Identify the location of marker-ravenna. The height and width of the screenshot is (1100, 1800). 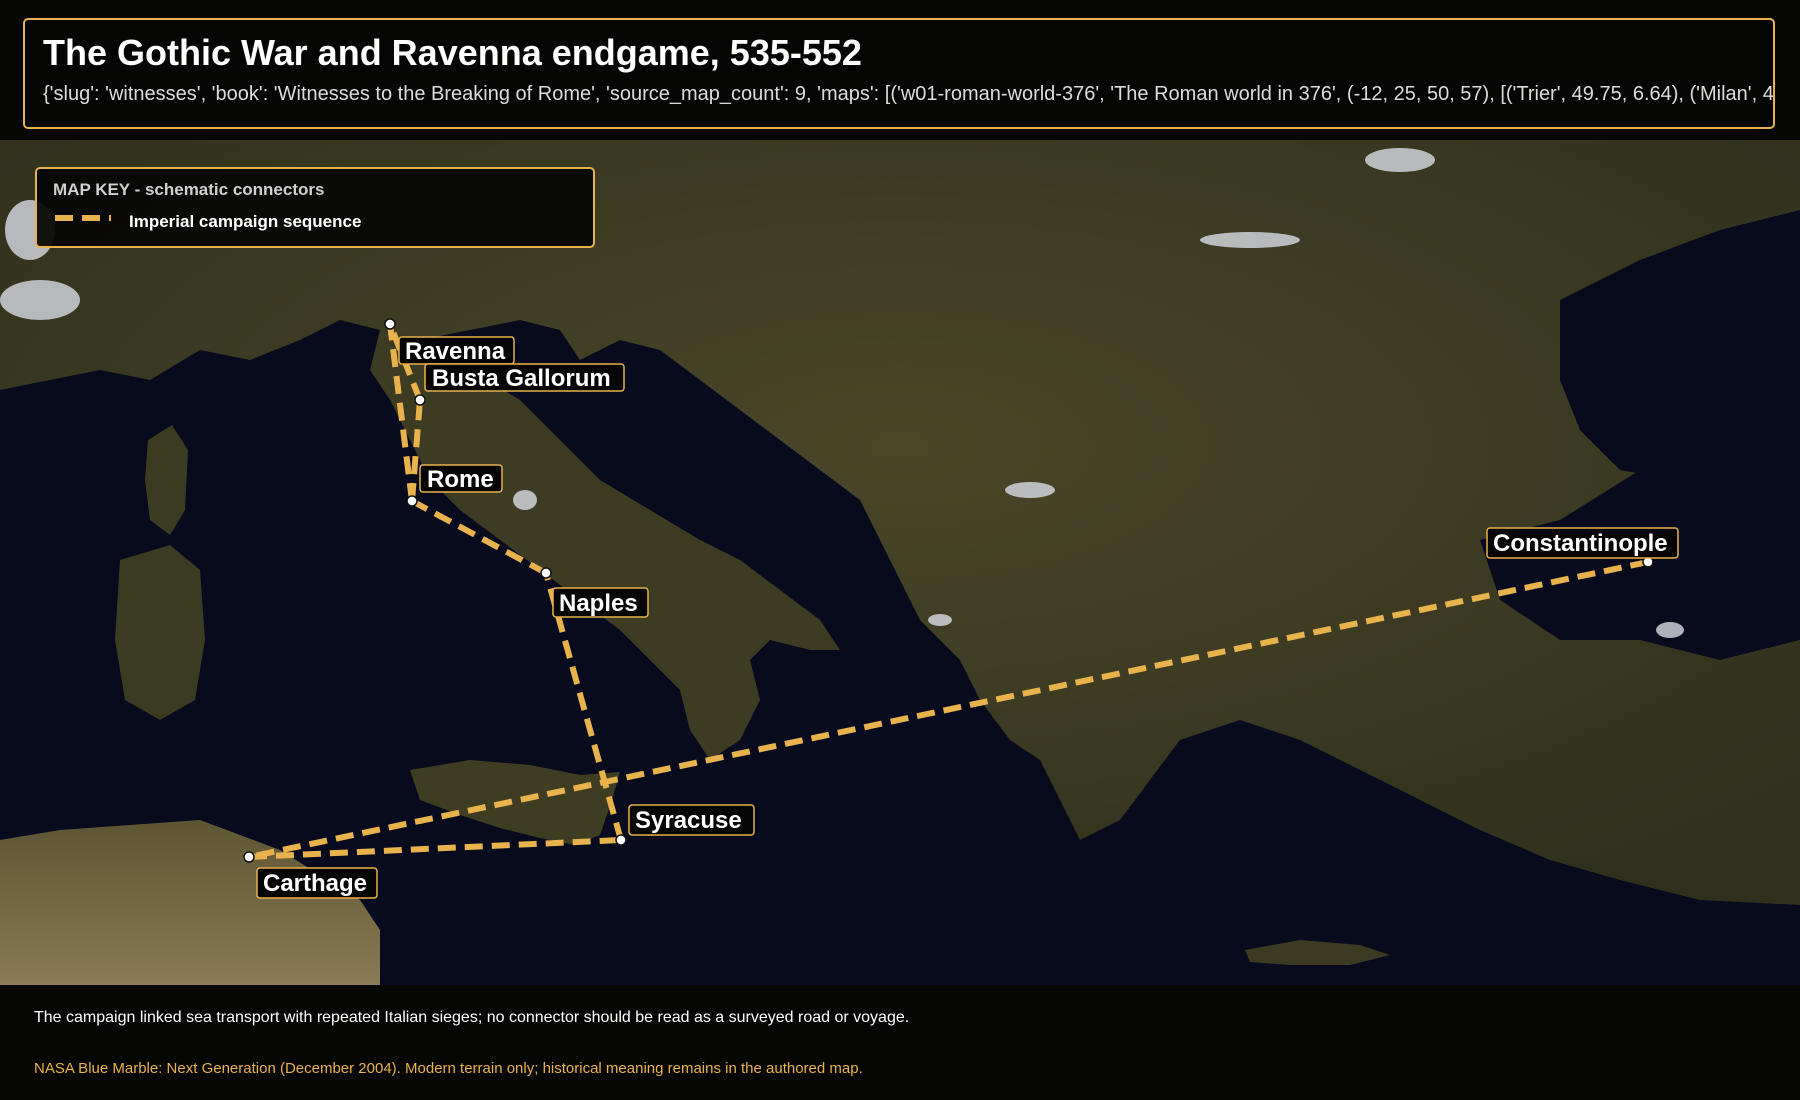
(390, 324).